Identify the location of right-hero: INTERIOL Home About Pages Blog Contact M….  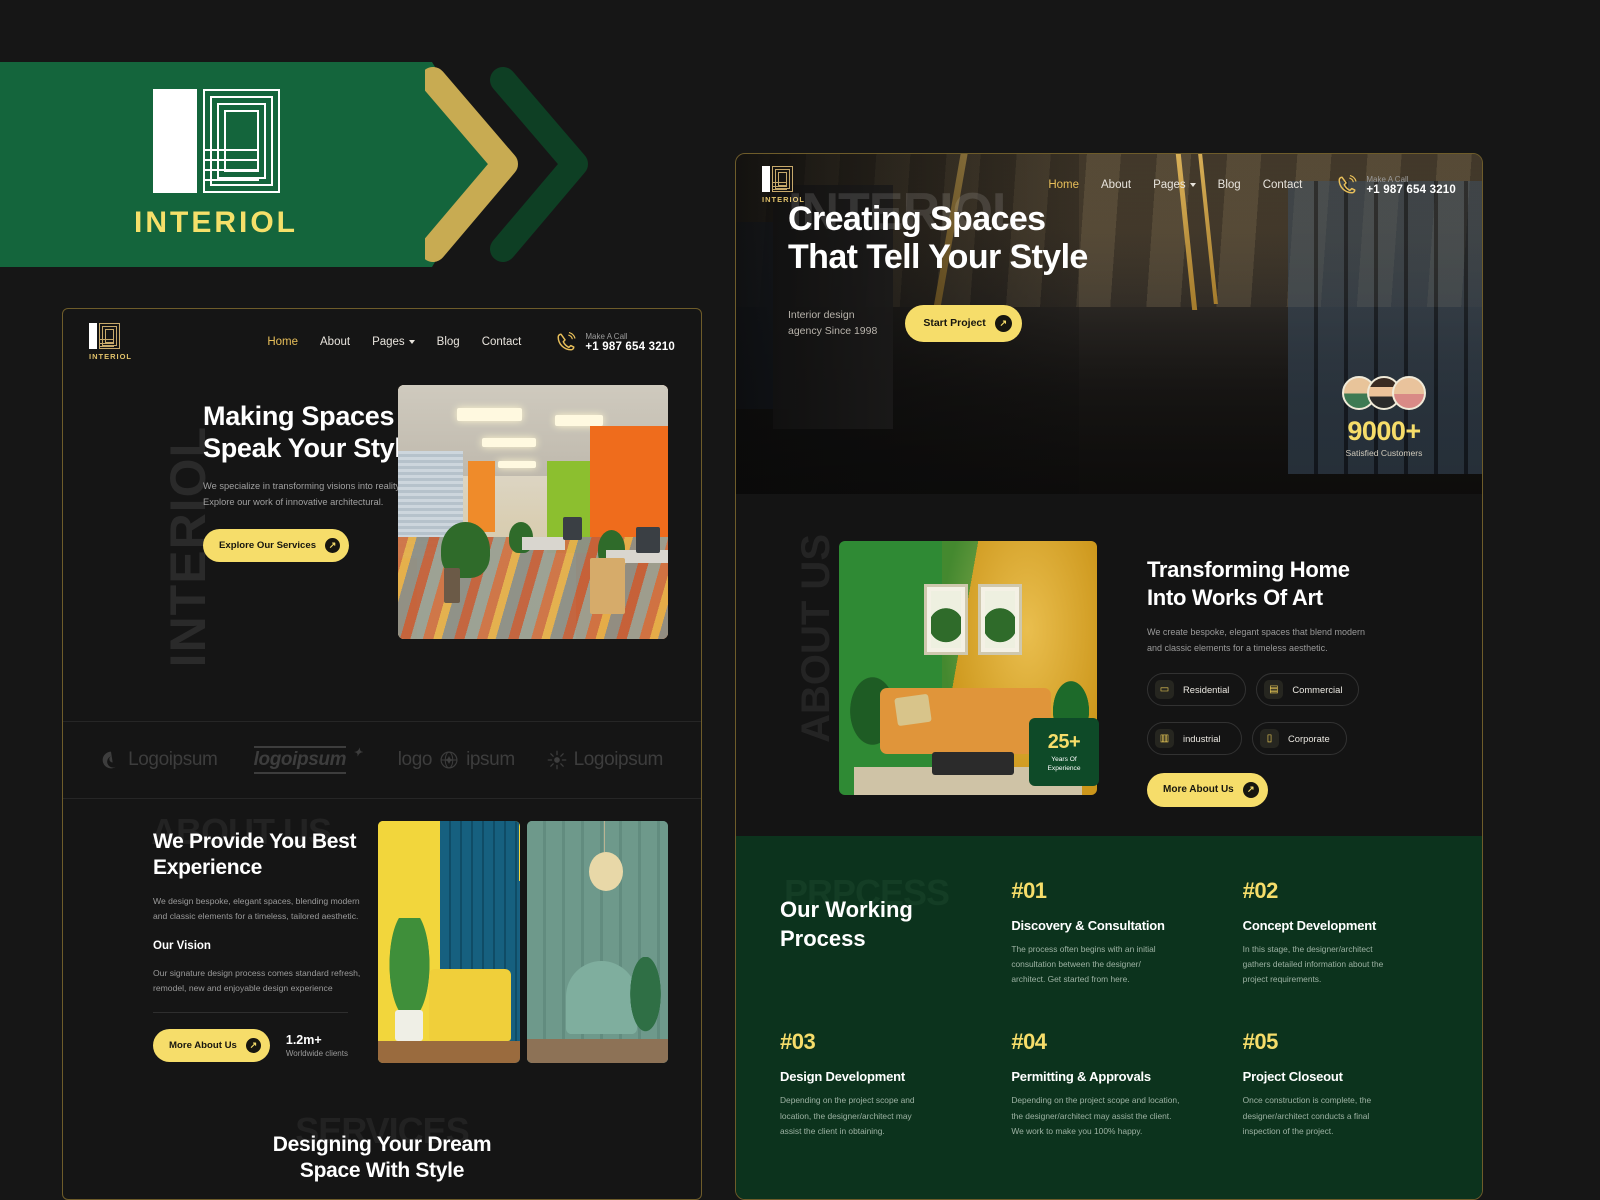
(1109, 324).